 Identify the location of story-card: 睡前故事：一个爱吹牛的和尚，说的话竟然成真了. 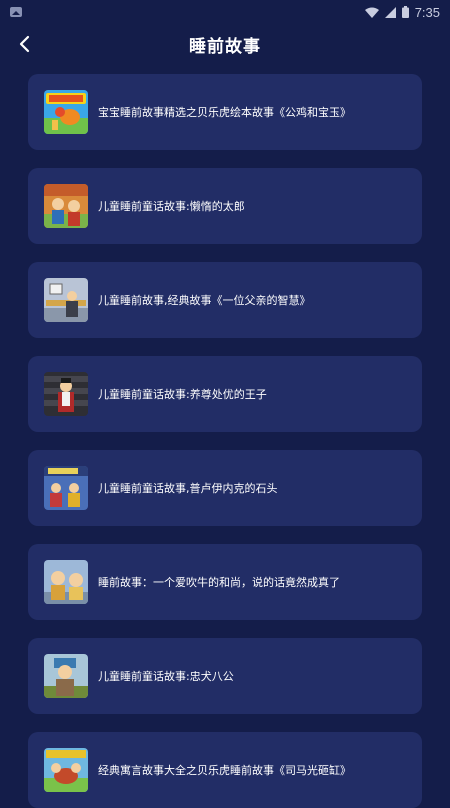
(225, 582).